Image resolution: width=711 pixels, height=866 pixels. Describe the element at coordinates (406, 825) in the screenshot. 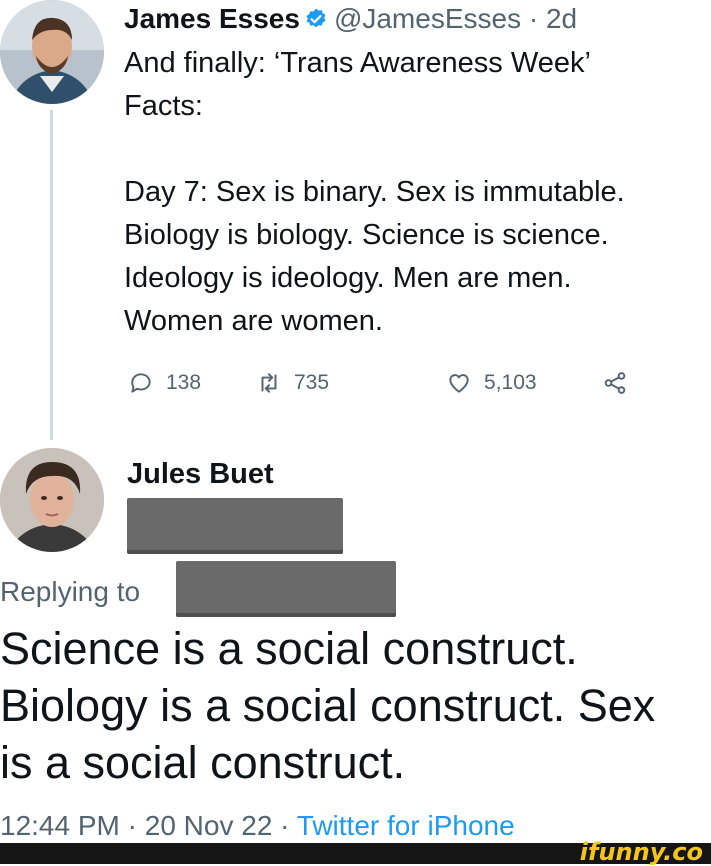

I see `tweet-source-link: Twitter for iPhone` at that location.